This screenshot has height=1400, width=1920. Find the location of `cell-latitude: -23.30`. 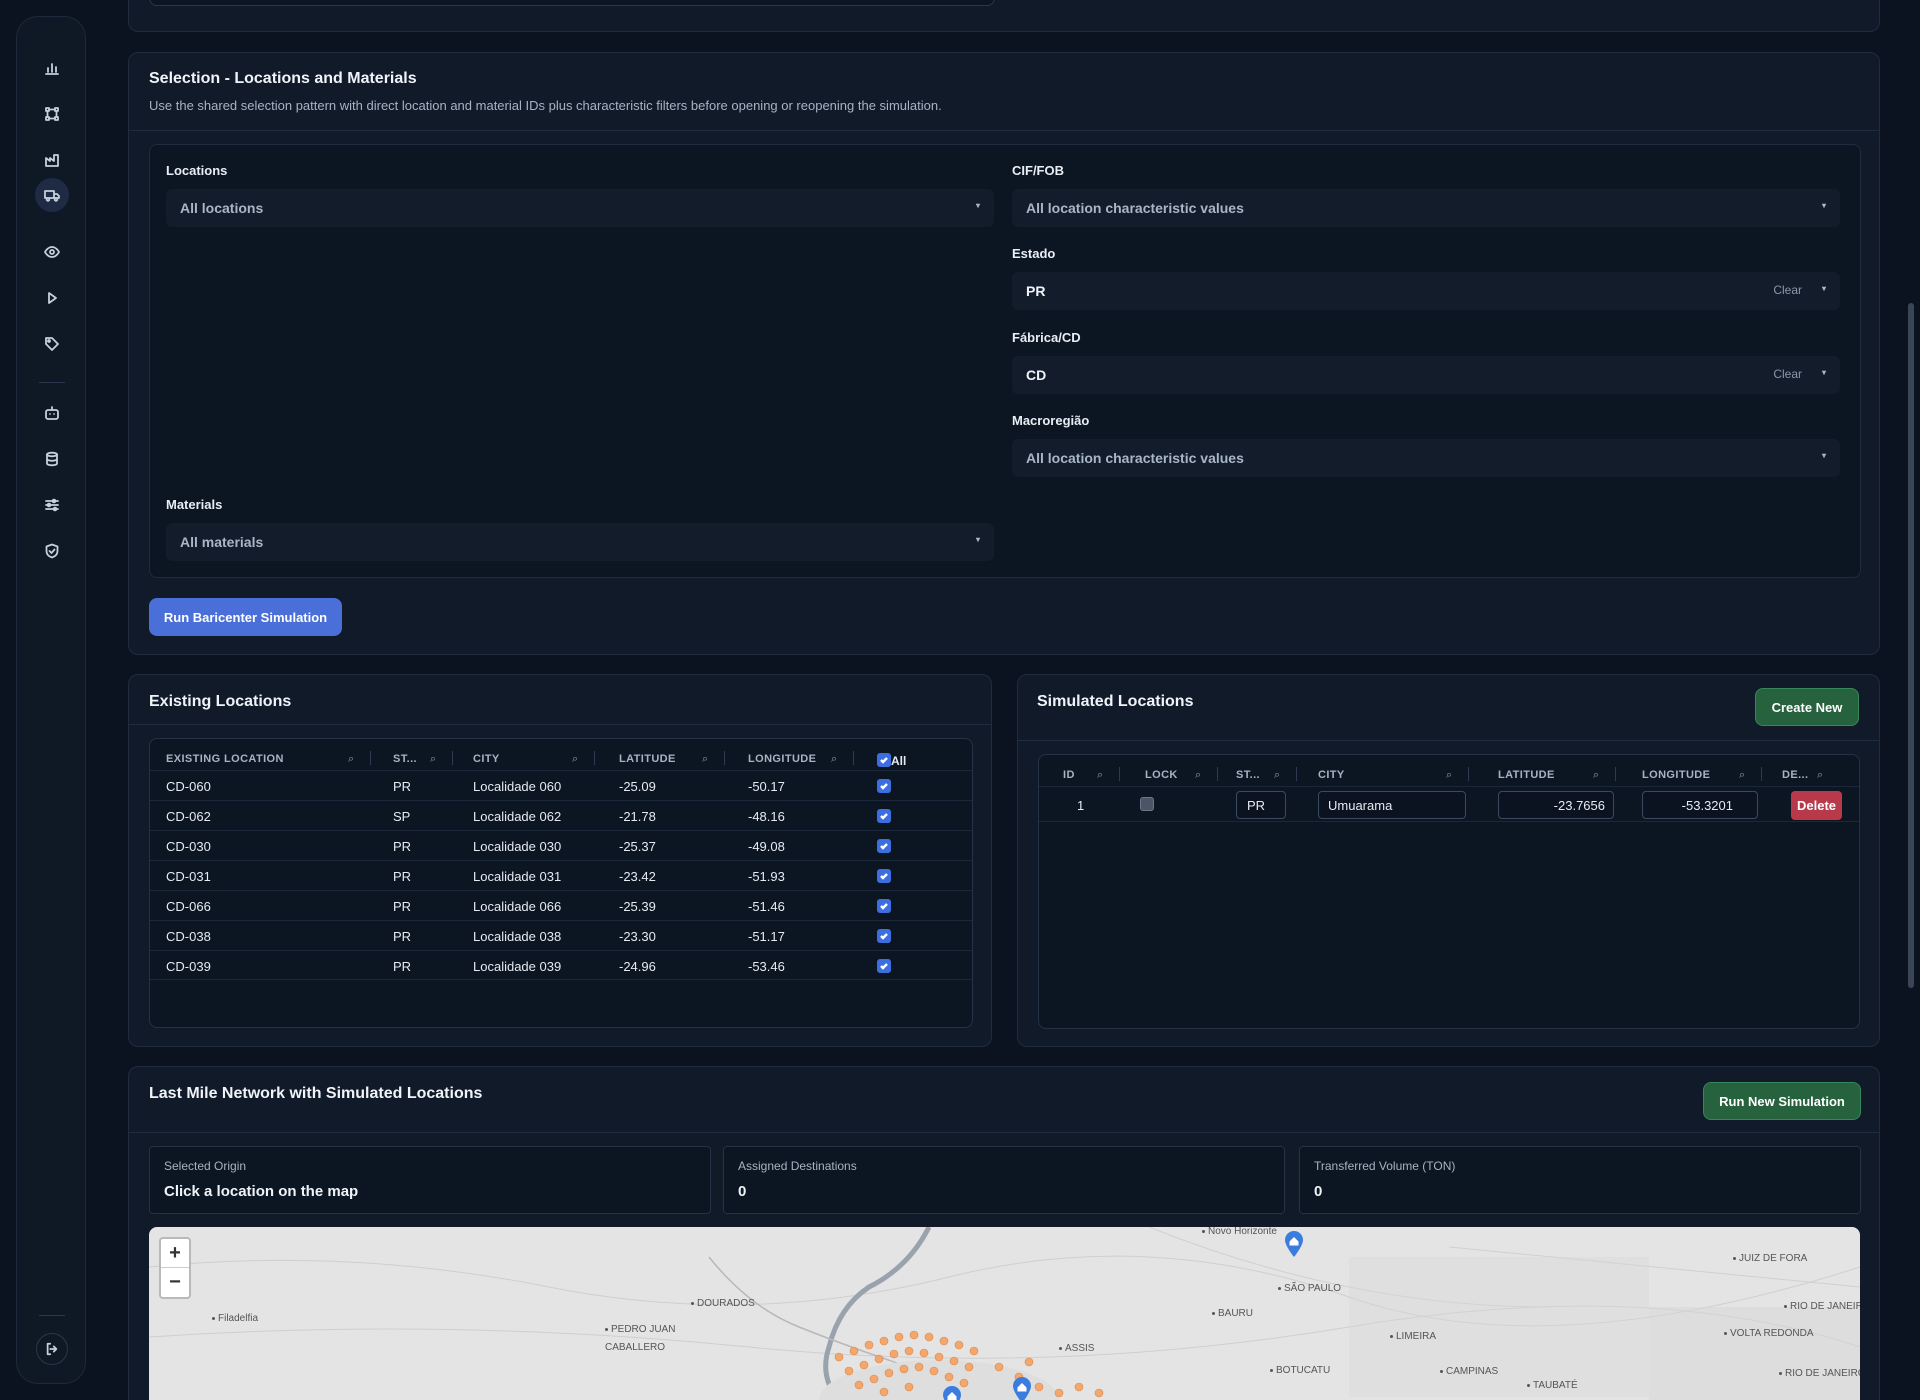

cell-latitude: -23.30 is located at coordinates (637, 936).